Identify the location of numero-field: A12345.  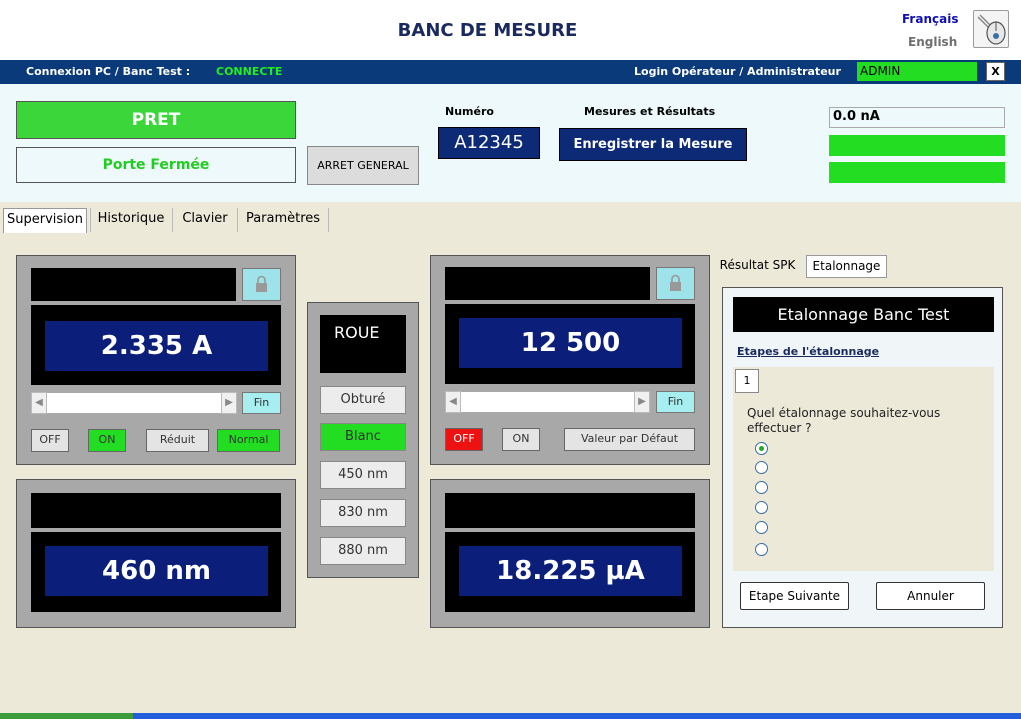
(489, 143).